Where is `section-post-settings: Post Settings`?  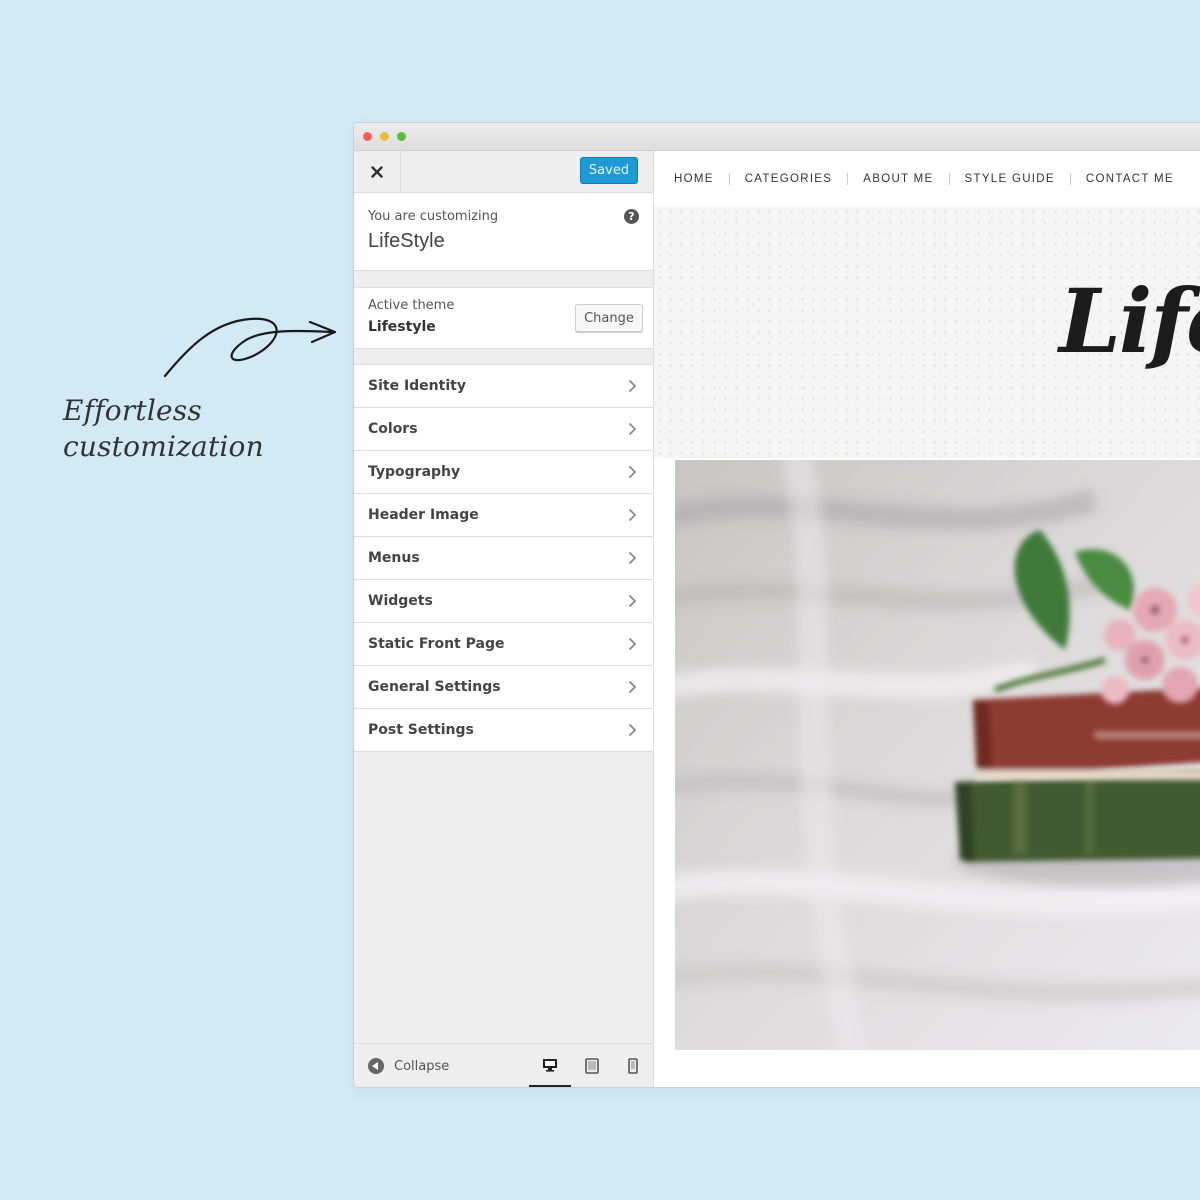
section-post-settings: Post Settings is located at coordinates (503, 730).